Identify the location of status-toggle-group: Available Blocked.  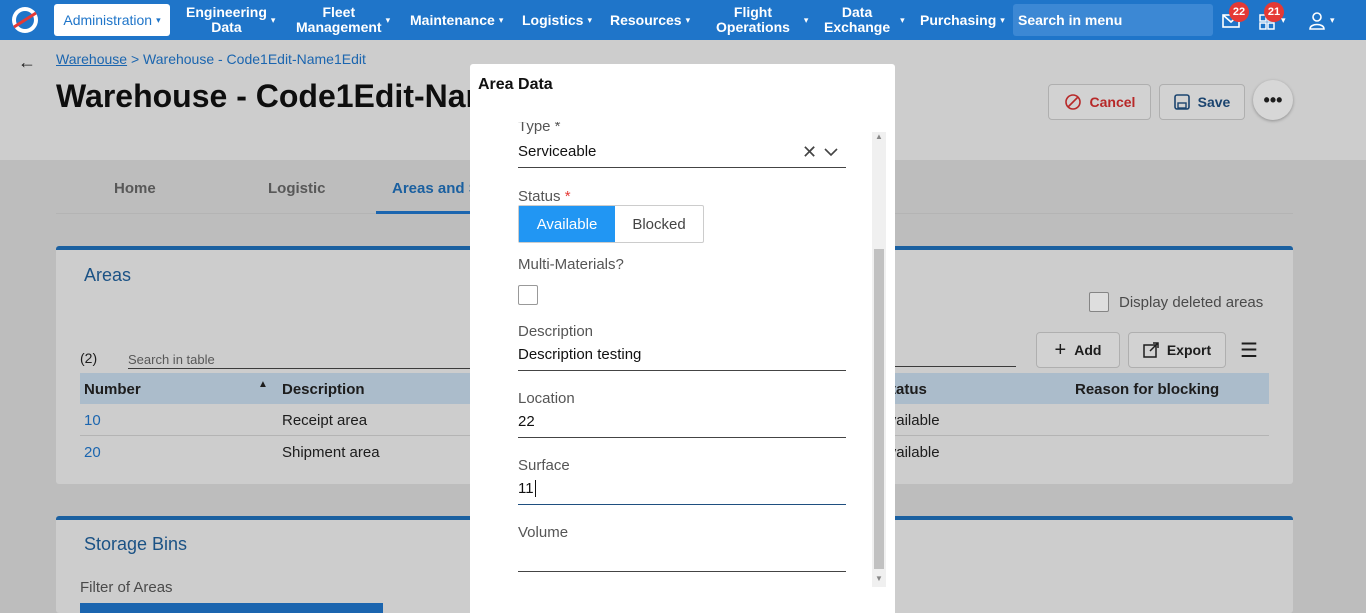
(611, 224).